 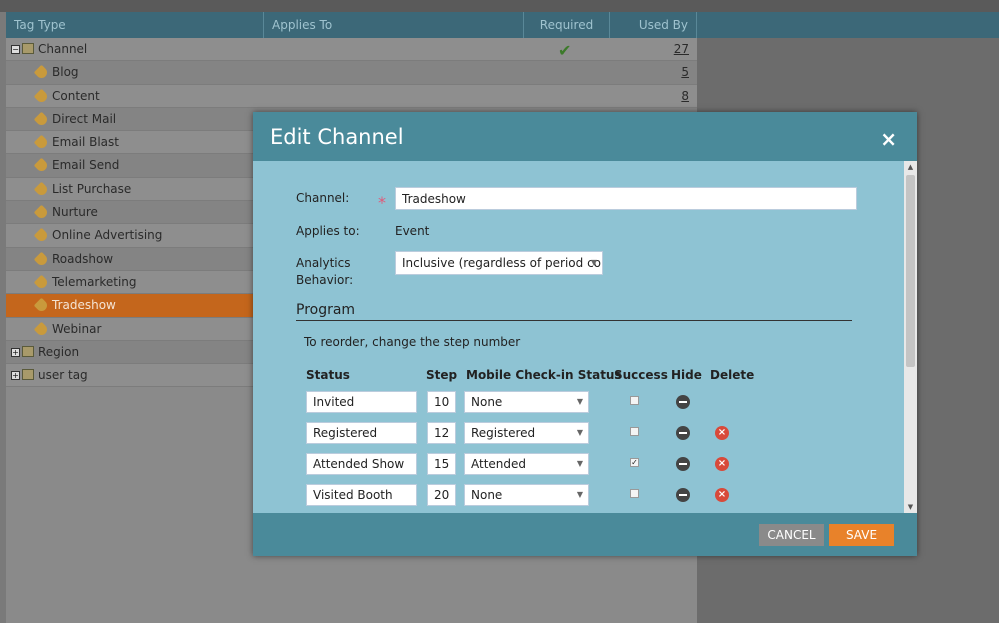 I want to click on analytics-behavior-select: Inclusive (regardless of period co ▼, so click(x=499, y=263).